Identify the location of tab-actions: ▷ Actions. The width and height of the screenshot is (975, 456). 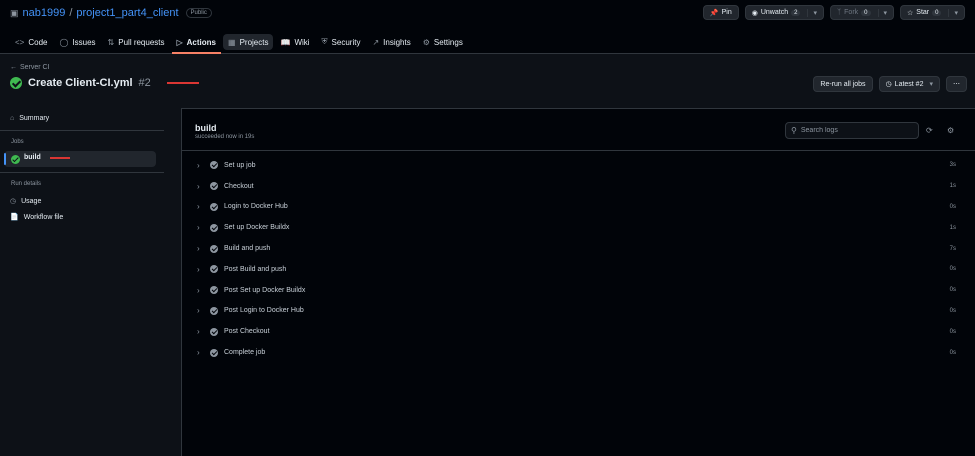
(196, 44).